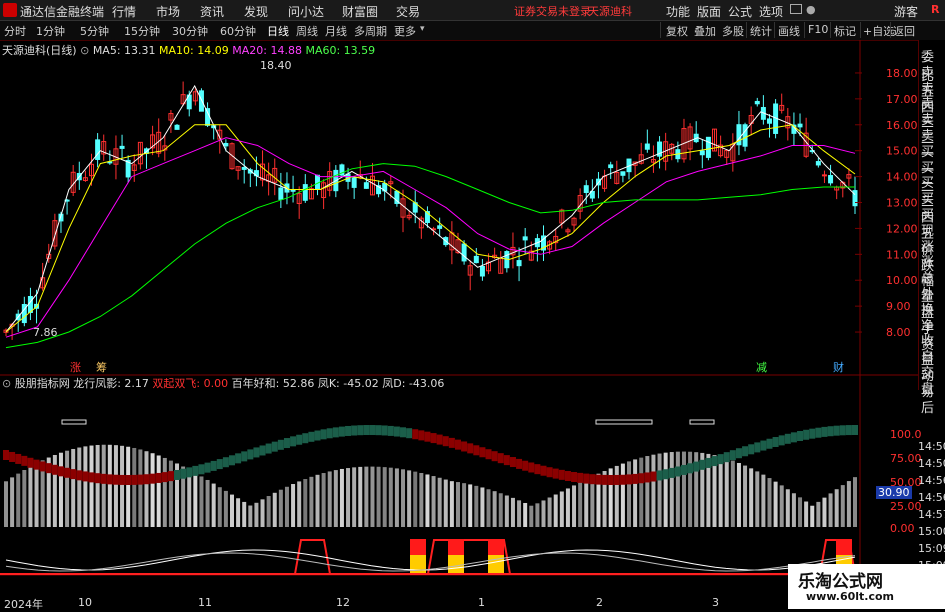 The width and height of the screenshot is (945, 612). I want to click on period-5min: 5分钟, so click(94, 31).